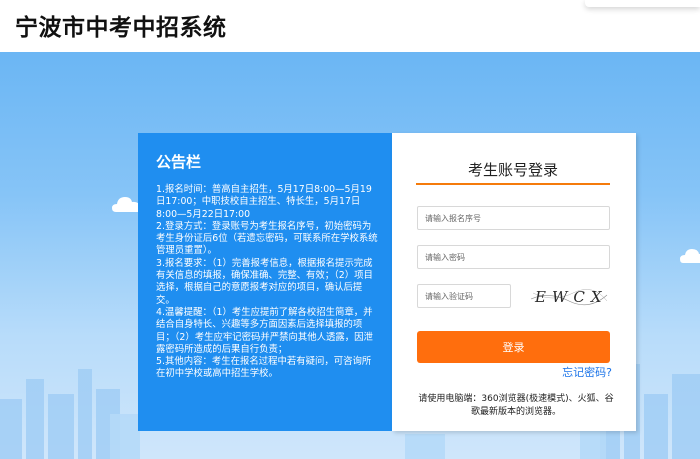  Describe the element at coordinates (121, 28) in the screenshot. I see `site-title: 宁波市中考中招系统` at that location.